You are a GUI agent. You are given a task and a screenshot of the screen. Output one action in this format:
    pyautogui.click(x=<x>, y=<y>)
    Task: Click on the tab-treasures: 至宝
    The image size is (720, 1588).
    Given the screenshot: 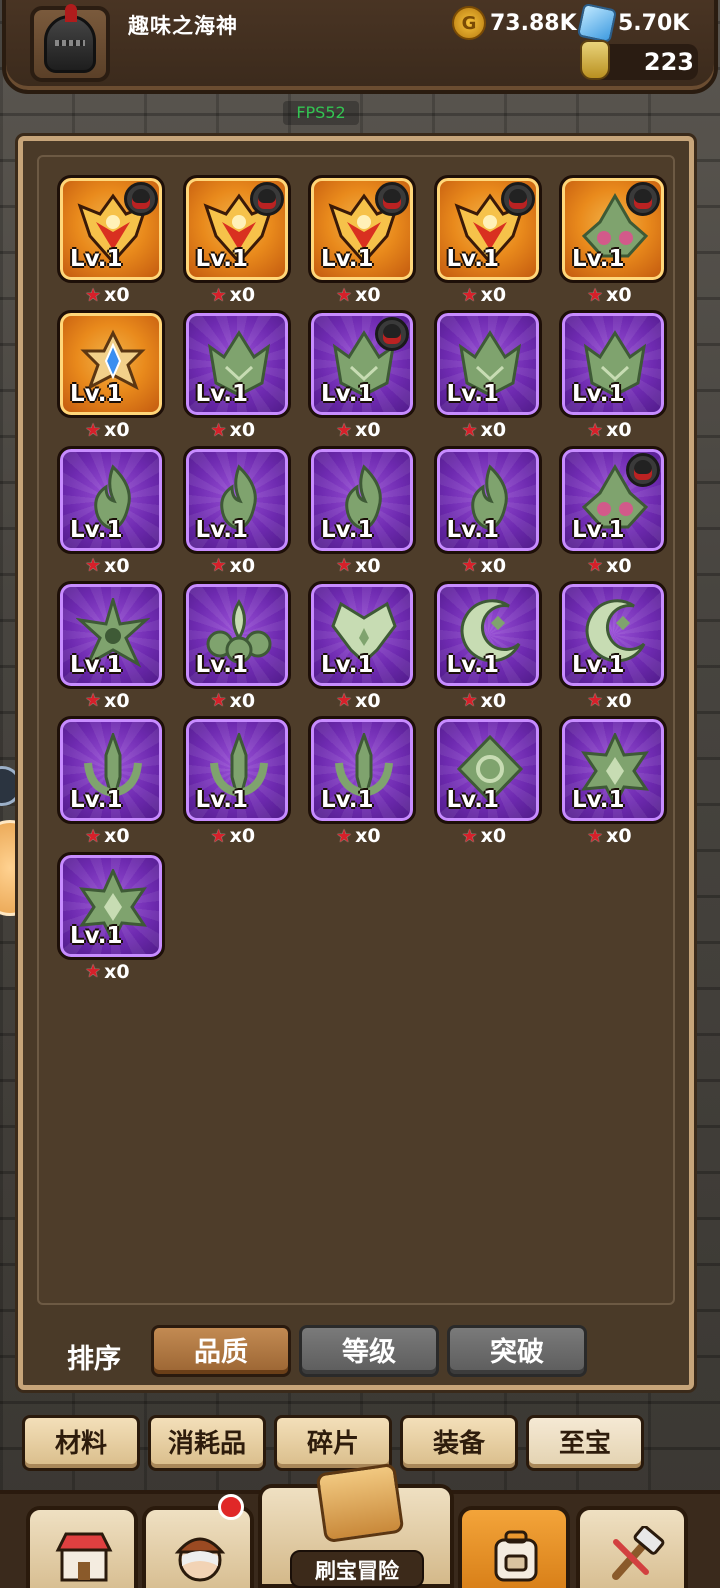 What is the action you would take?
    pyautogui.click(x=585, y=1443)
    